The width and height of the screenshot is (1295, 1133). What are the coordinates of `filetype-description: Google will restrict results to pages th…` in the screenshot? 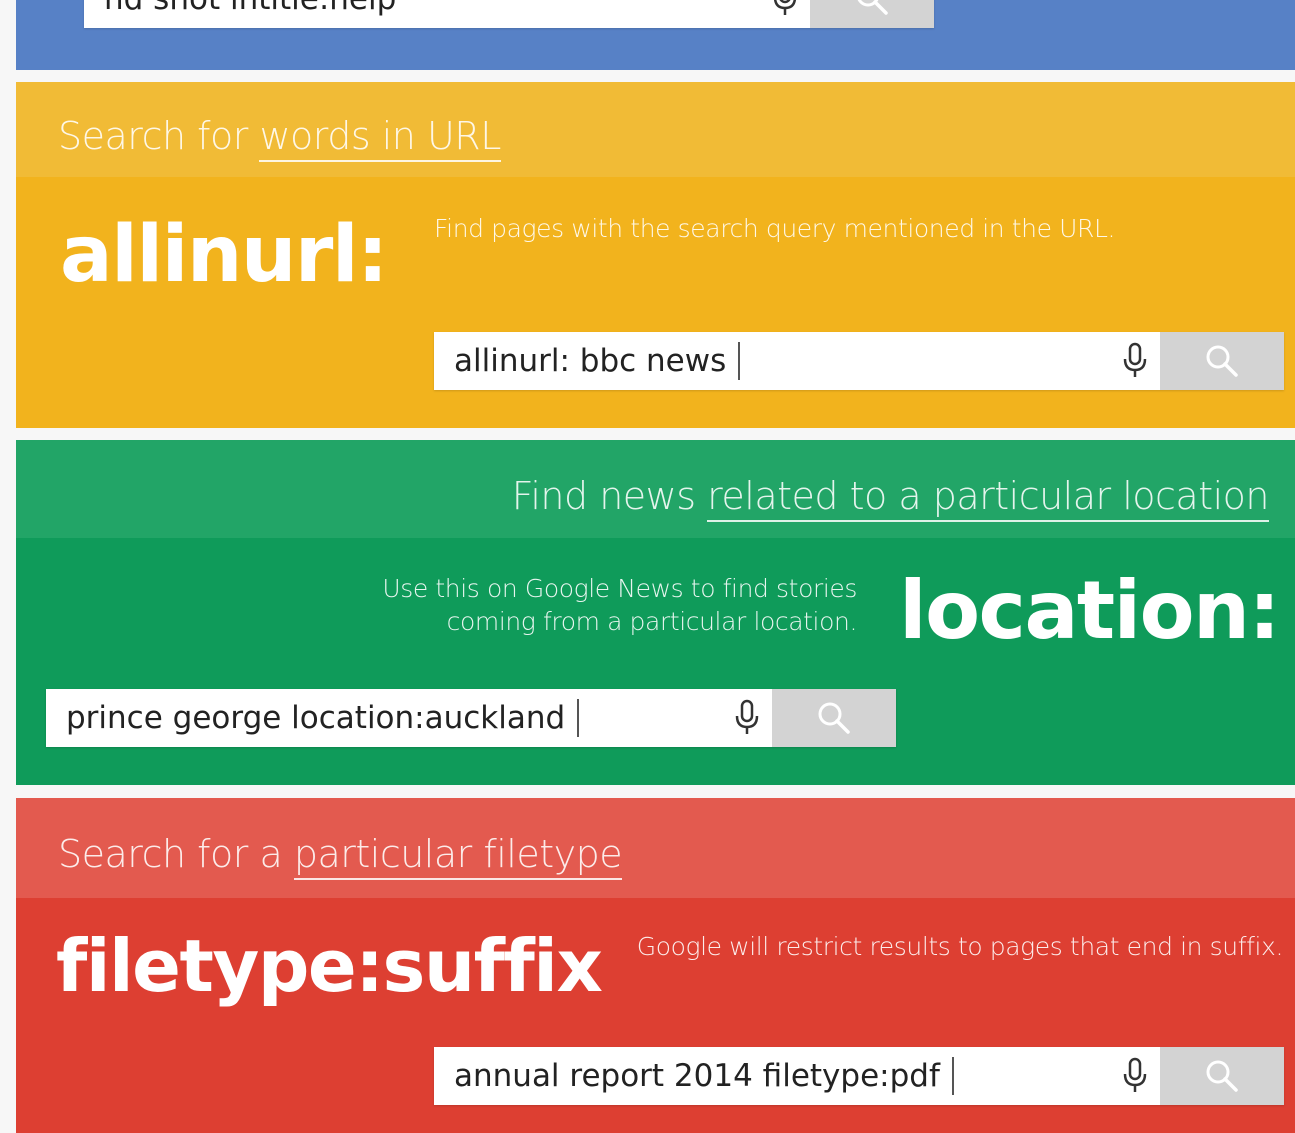 It's located at (960, 946).